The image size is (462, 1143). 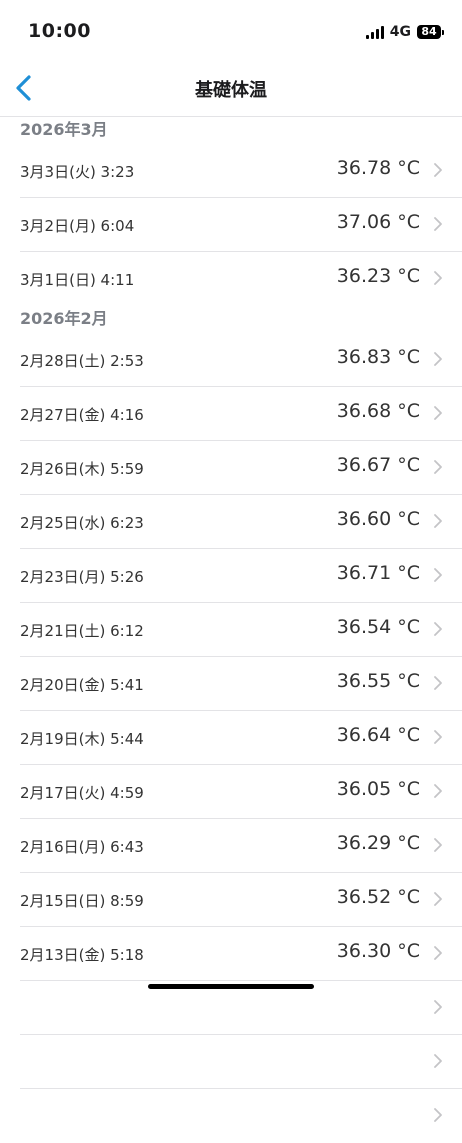 What do you see at coordinates (241, 684) in the screenshot?
I see `list-item: 2月20日(金) 5:41 36.55 °C` at bounding box center [241, 684].